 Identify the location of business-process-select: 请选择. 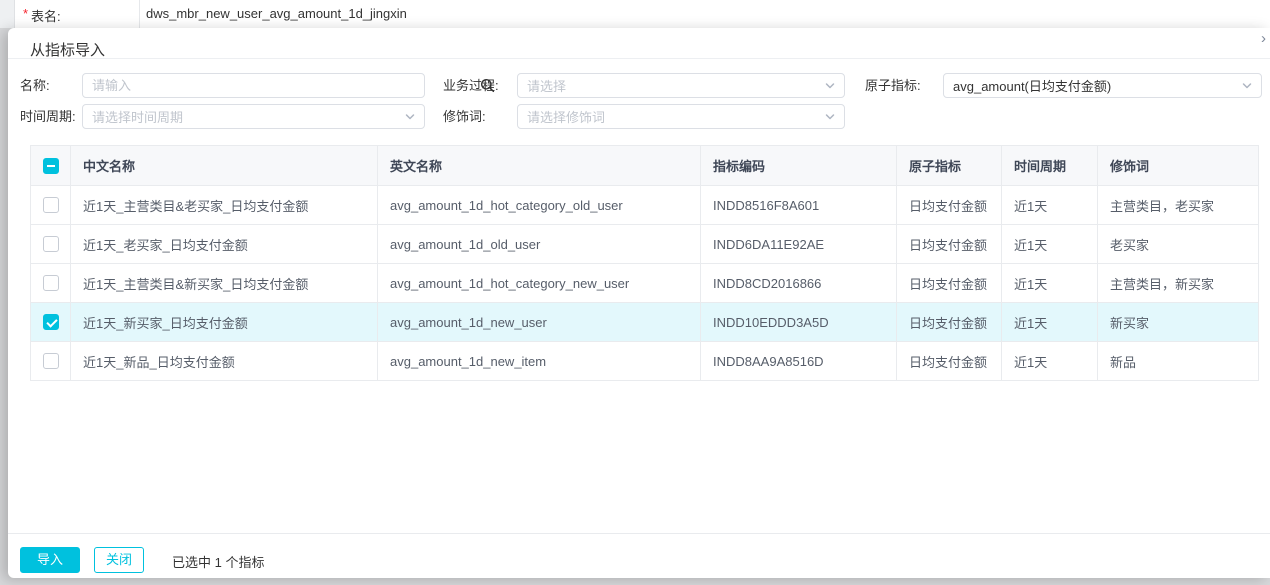
(681, 85).